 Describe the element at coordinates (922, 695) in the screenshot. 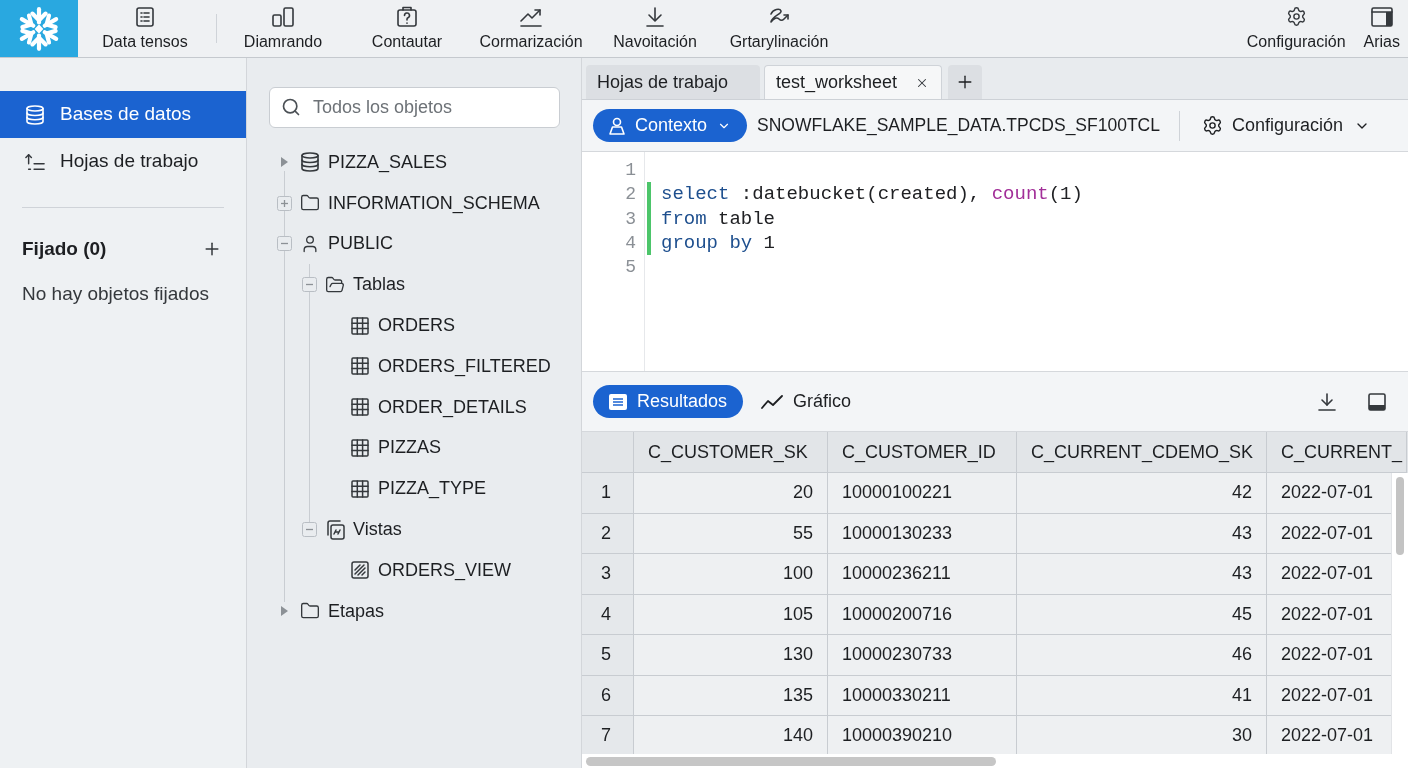

I see `table-cell: 10000330211` at that location.